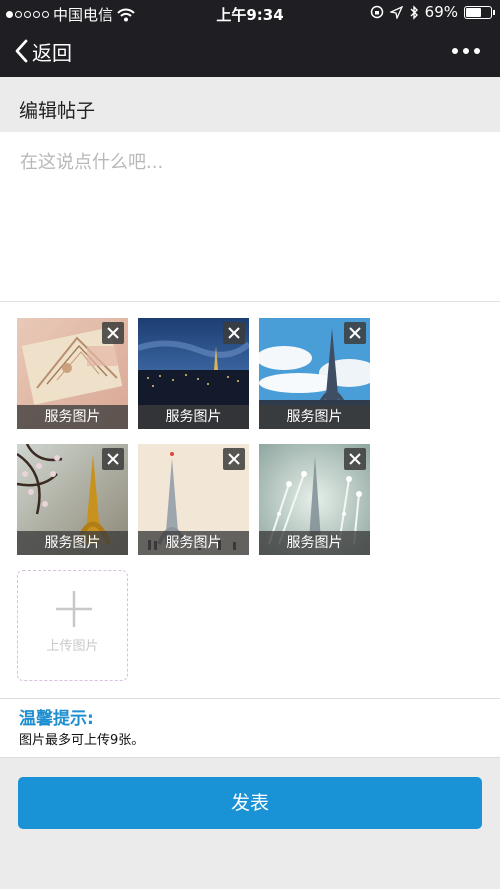 This screenshot has height=889, width=500. I want to click on tips-title: 温馨提示:, so click(56, 719).